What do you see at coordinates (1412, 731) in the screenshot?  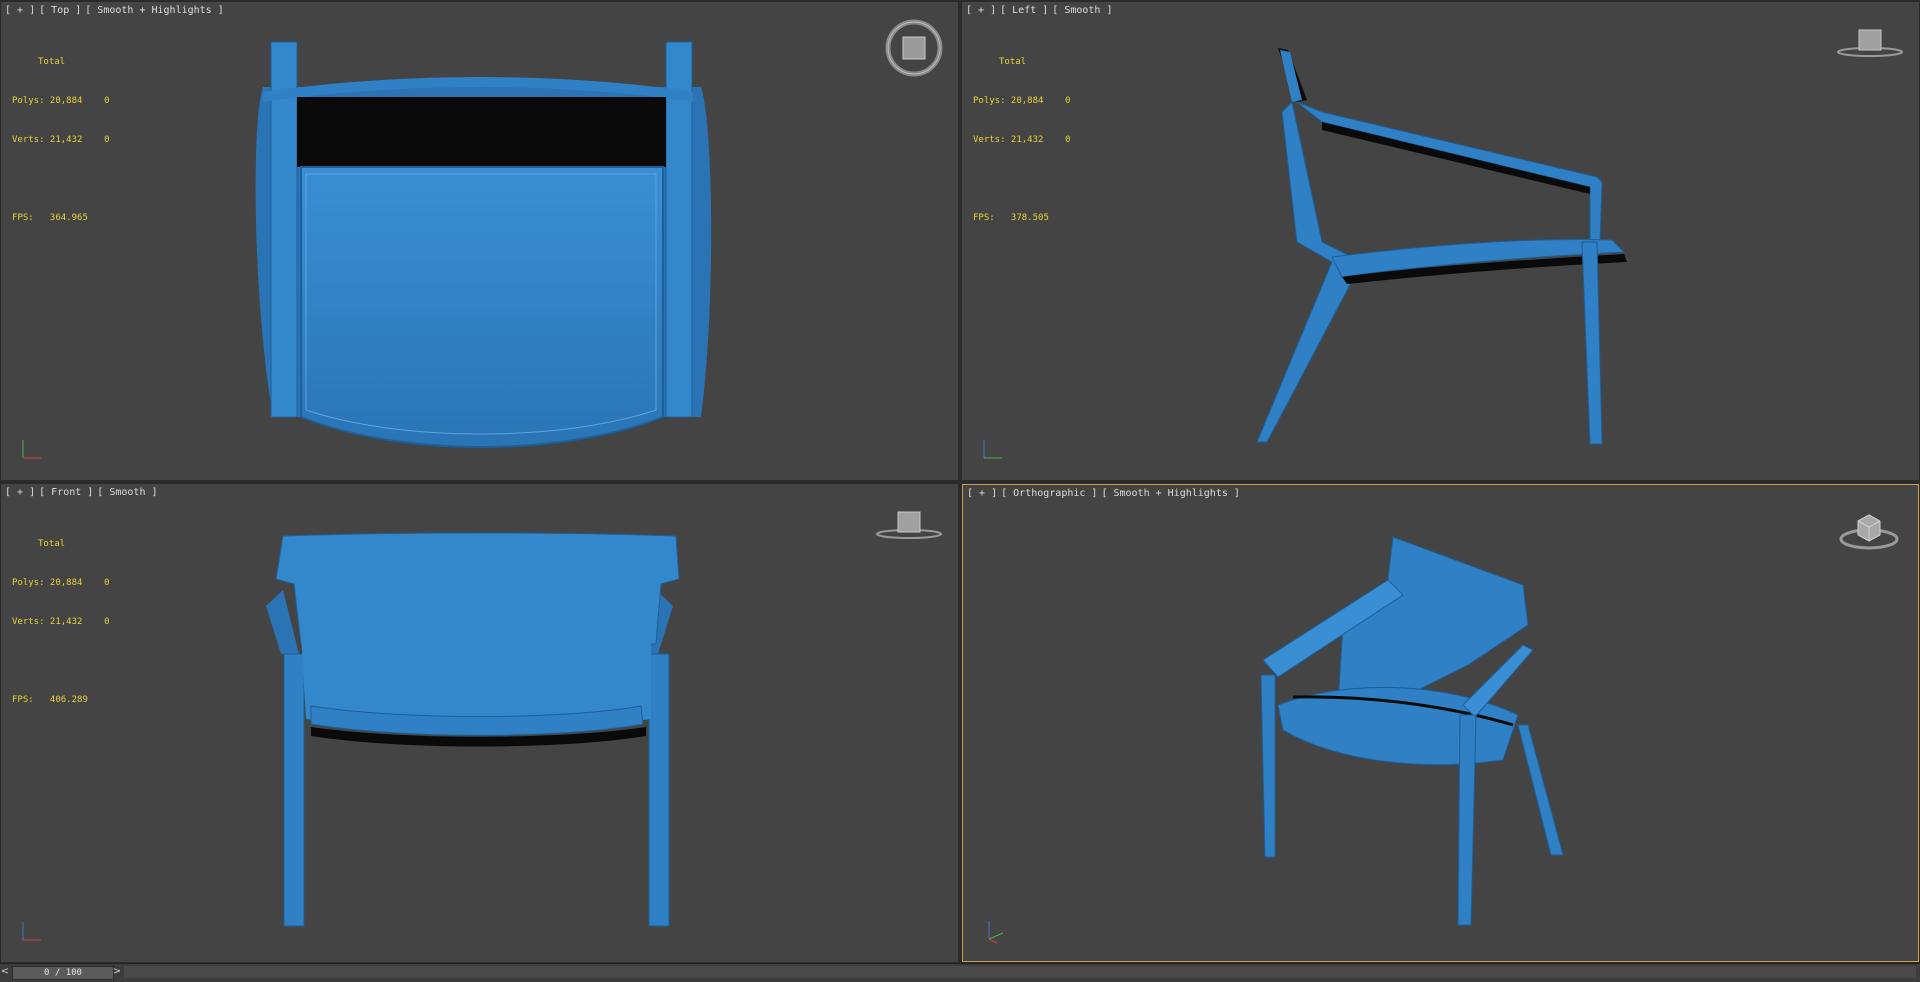 I see `chair-3d-view` at bounding box center [1412, 731].